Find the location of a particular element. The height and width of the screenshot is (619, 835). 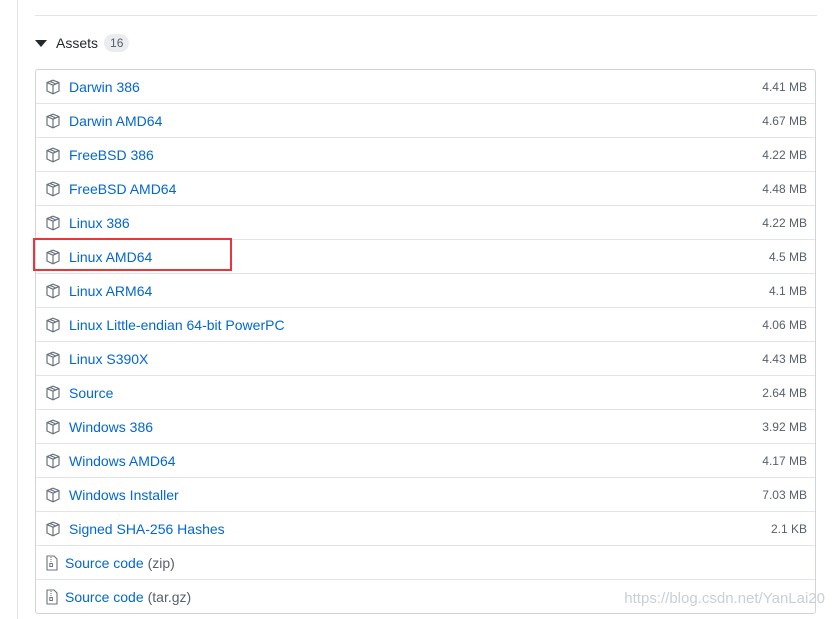

asset-size: 4.43 MB is located at coordinates (784, 358).